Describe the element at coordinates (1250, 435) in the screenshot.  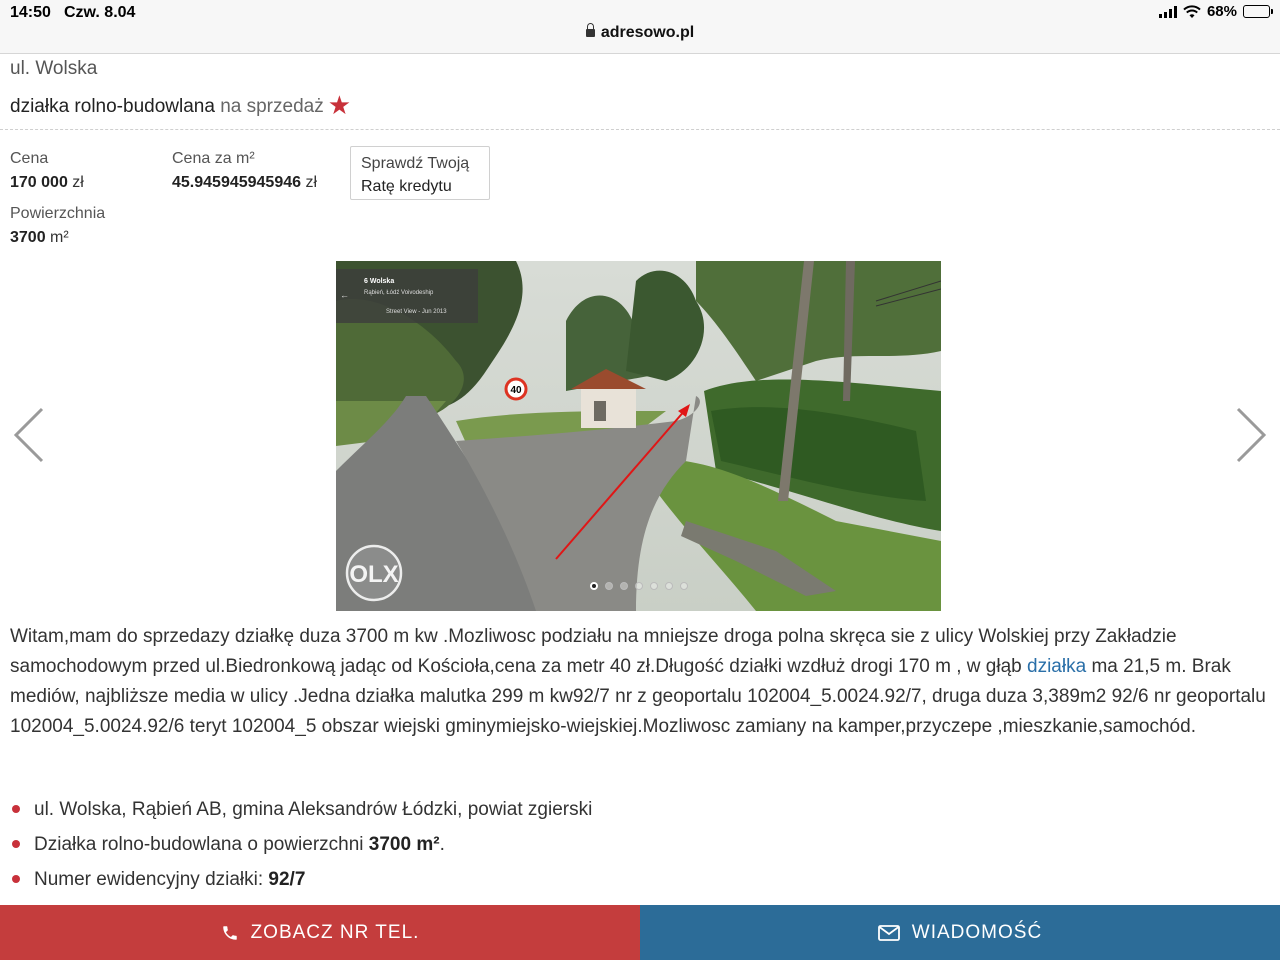
I see `gallery-next-arrow-icon` at that location.